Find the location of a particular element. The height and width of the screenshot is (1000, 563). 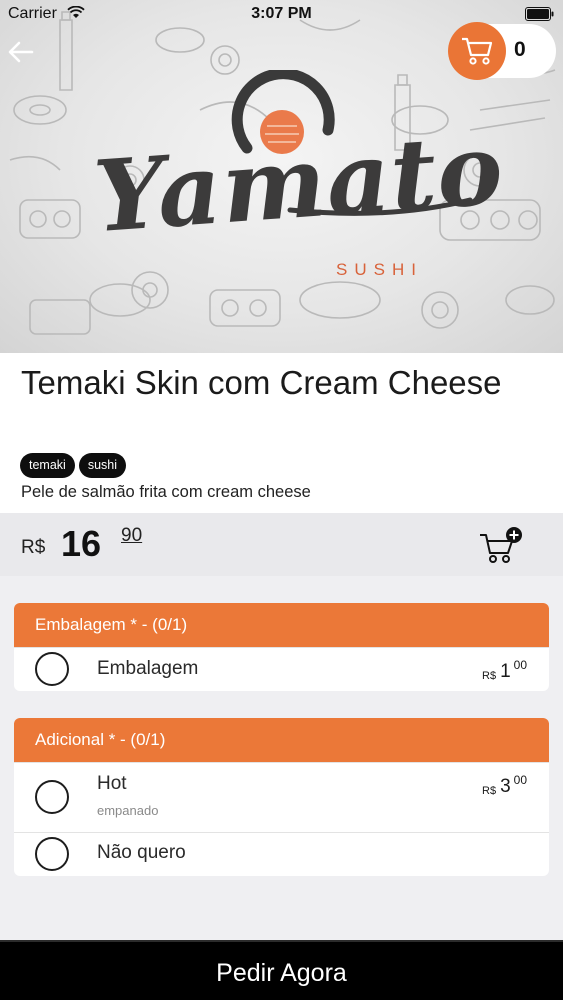

option-price-integer: 1 is located at coordinates (505, 671).